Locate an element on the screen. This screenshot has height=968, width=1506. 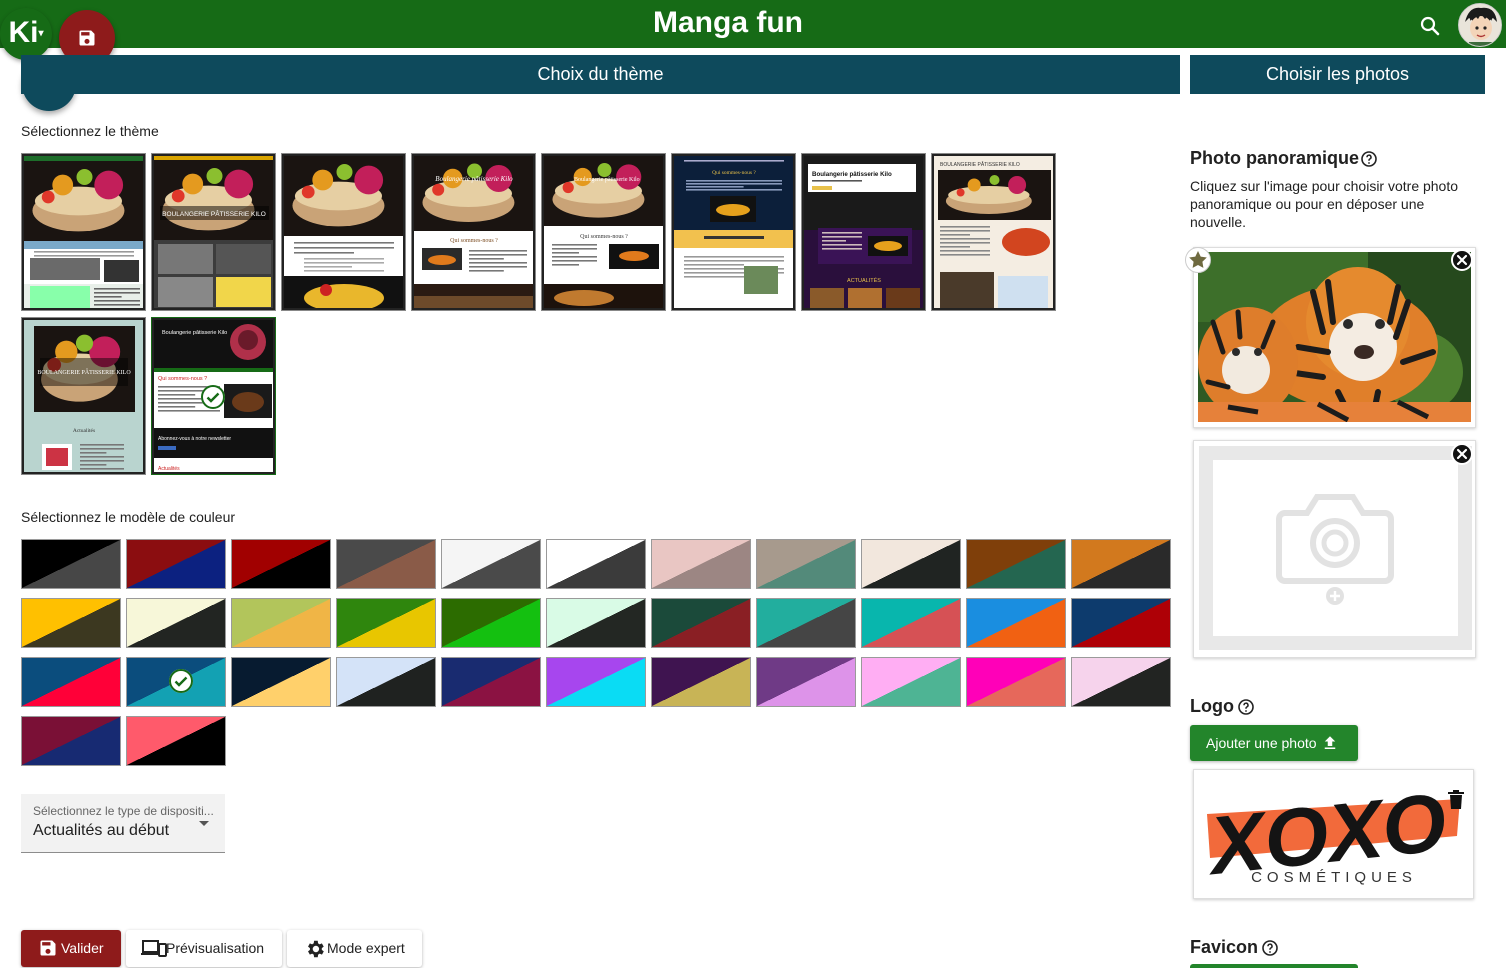
ki-logo-text: Ki is located at coordinates (23, 32).